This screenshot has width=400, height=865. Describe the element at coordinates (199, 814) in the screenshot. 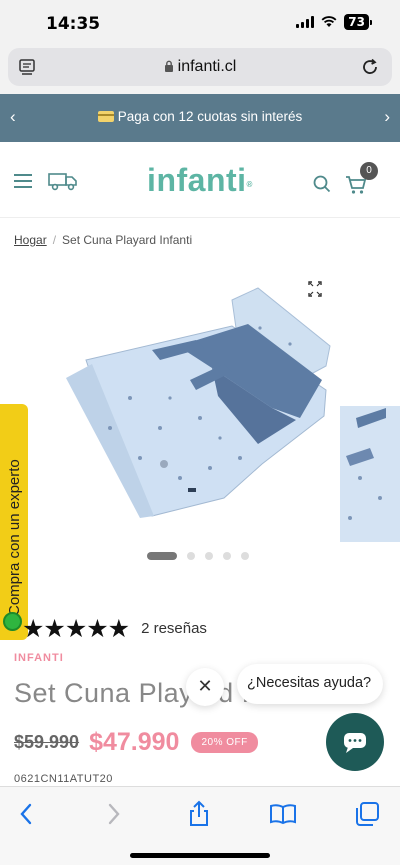

I see `share-icon` at that location.